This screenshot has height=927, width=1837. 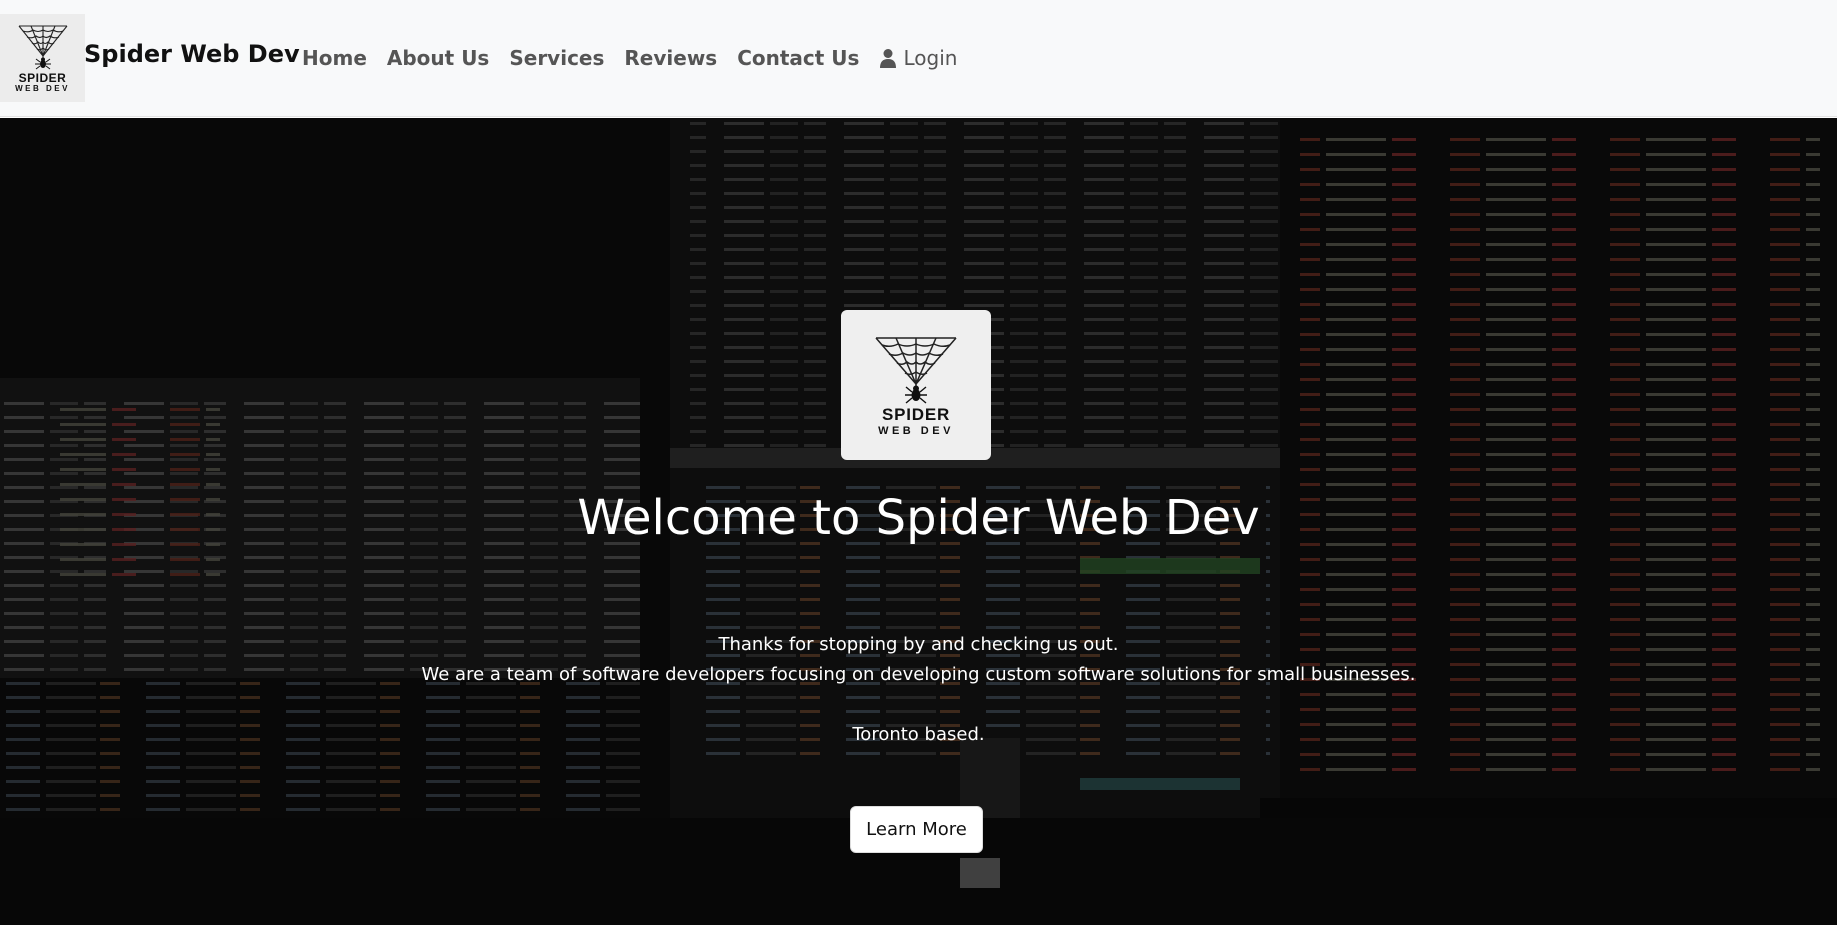 What do you see at coordinates (334, 58) in the screenshot?
I see `nav-link-home: Home` at bounding box center [334, 58].